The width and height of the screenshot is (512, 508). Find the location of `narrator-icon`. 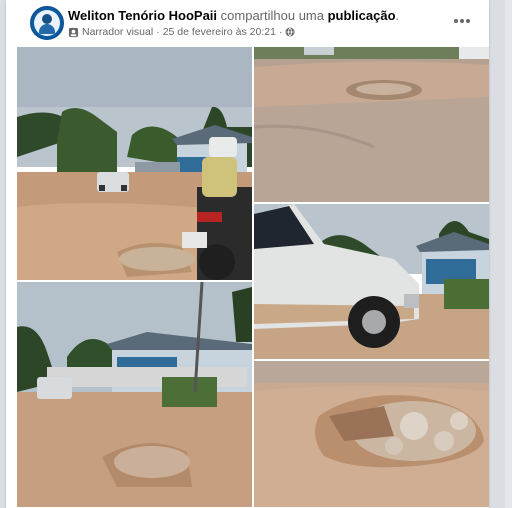

narrator-icon is located at coordinates (73, 32).